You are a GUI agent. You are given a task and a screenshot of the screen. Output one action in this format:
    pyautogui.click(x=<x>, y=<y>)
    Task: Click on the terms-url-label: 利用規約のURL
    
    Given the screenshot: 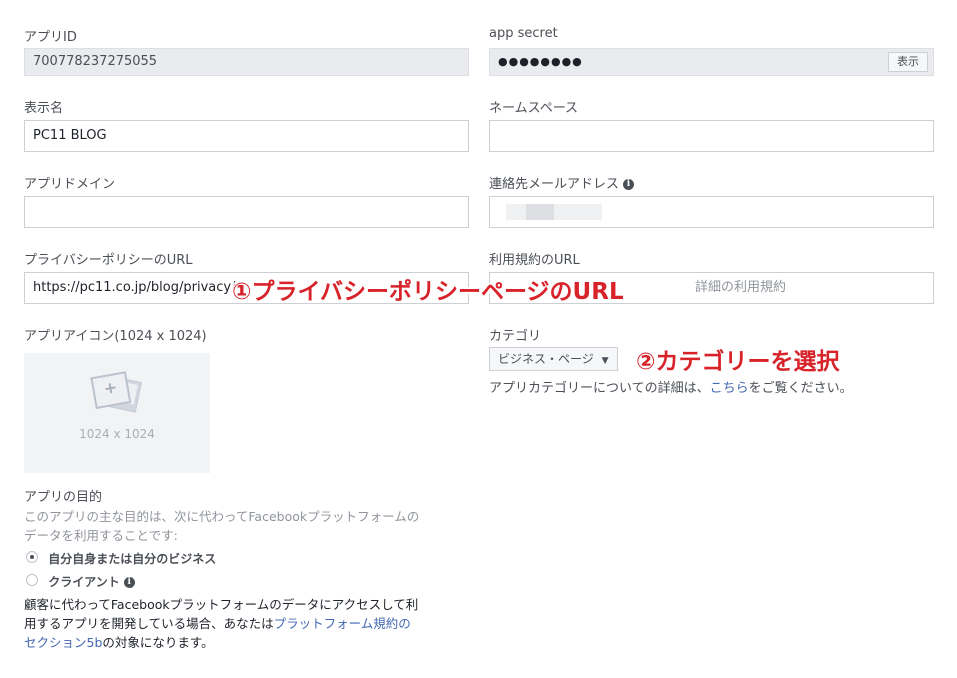 What is the action you would take?
    pyautogui.click(x=534, y=260)
    